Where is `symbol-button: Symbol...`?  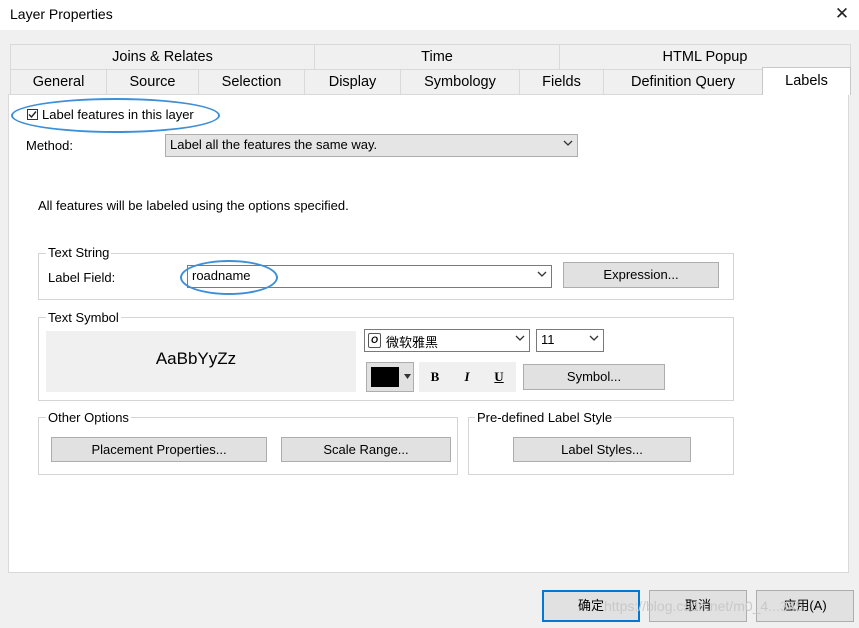 symbol-button: Symbol... is located at coordinates (594, 377).